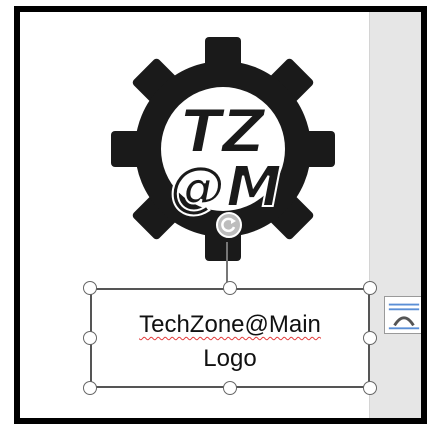 The height and width of the screenshot is (424, 430). What do you see at coordinates (230, 288) in the screenshot?
I see `resize-handle-top` at bounding box center [230, 288].